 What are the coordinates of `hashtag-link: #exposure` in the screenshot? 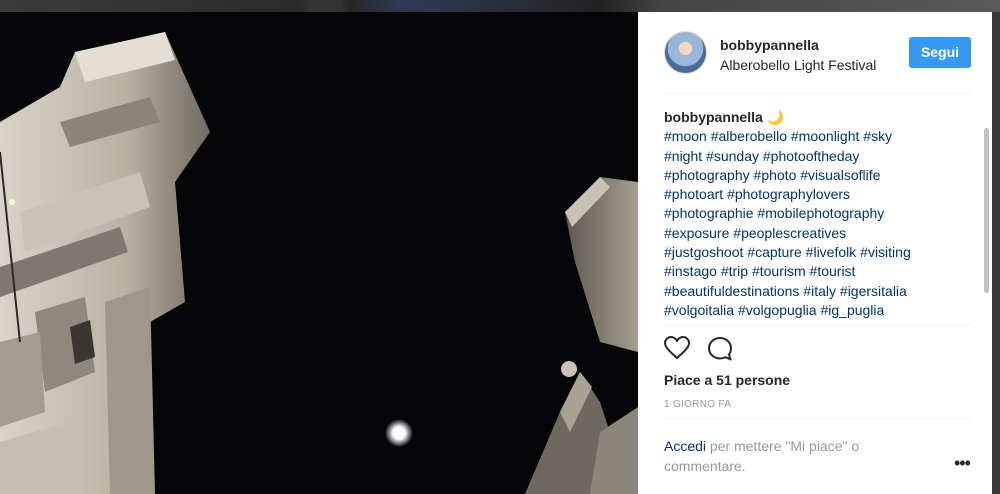 It's located at (696, 233).